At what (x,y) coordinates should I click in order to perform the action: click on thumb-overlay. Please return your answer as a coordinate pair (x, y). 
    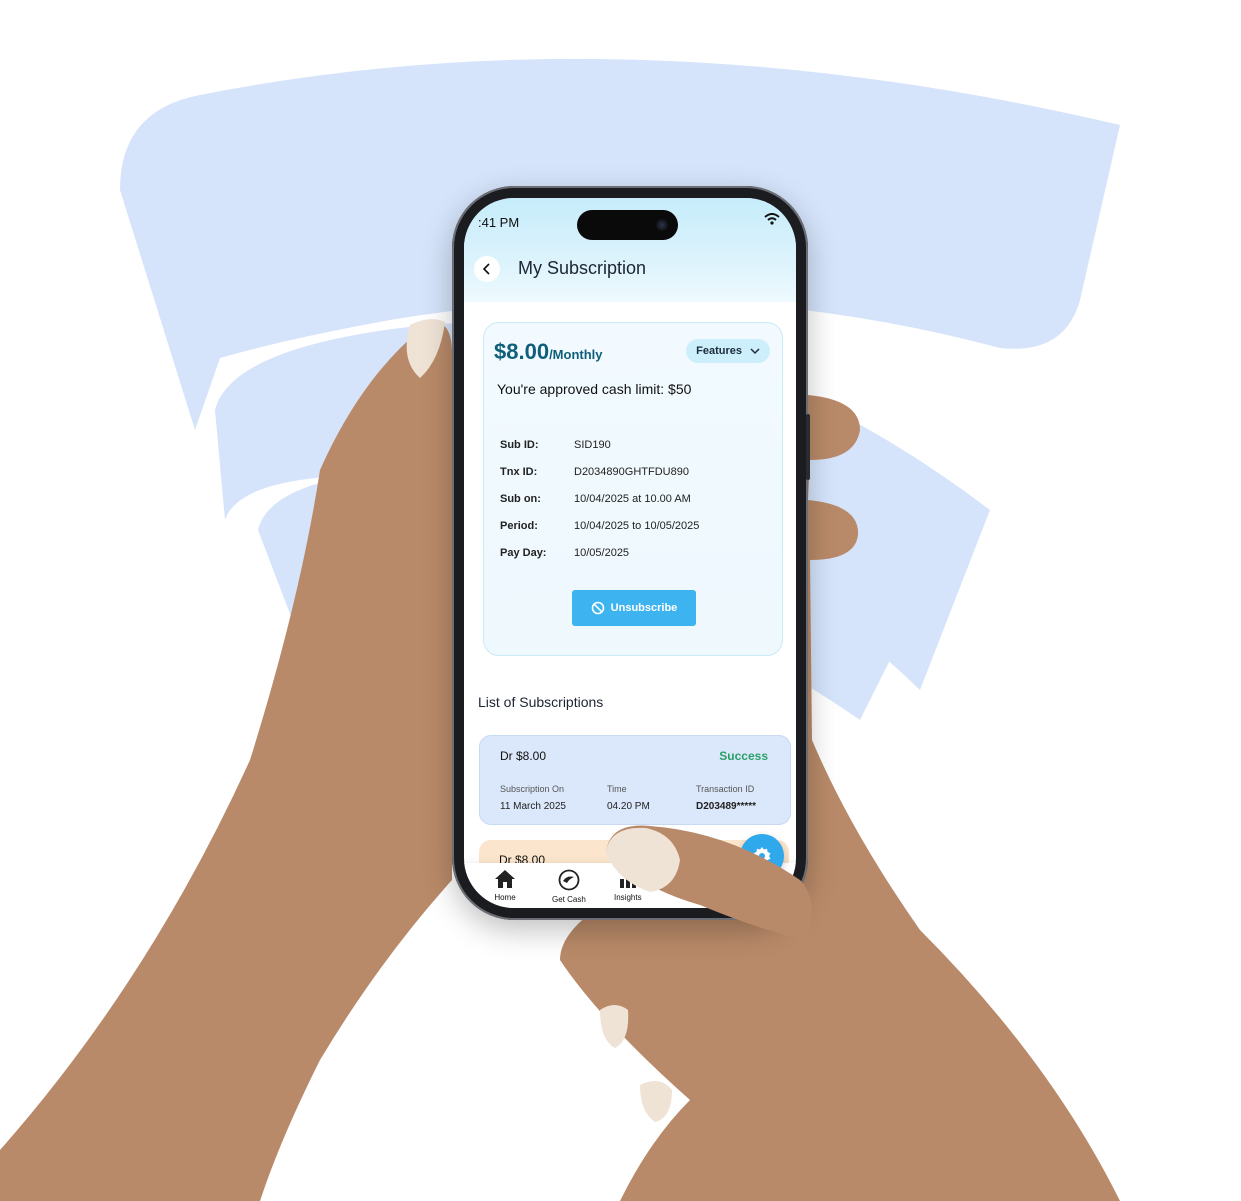
    Looking at the image, I should click on (709, 882).